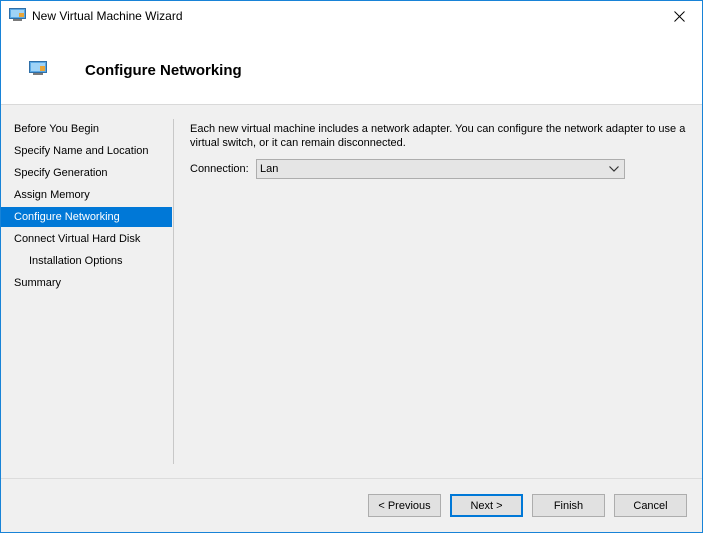 The height and width of the screenshot is (533, 703). I want to click on next-button: Next >, so click(486, 505).